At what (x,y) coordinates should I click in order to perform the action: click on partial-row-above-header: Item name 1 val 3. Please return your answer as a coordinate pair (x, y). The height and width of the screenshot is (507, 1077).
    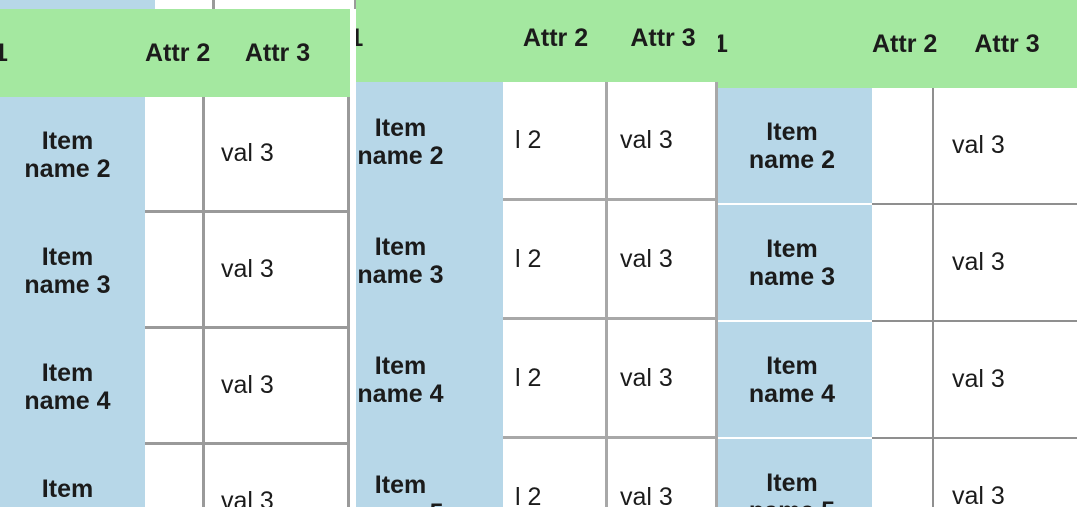
    Looking at the image, I should click on (178, 4).